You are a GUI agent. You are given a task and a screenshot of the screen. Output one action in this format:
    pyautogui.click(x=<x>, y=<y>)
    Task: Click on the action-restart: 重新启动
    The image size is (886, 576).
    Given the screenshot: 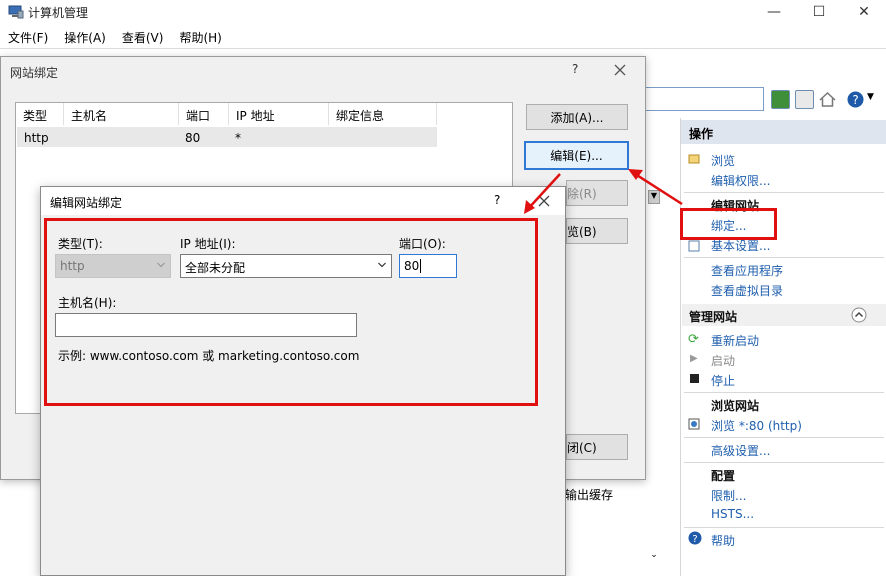 What is the action you would take?
    pyautogui.click(x=735, y=340)
    